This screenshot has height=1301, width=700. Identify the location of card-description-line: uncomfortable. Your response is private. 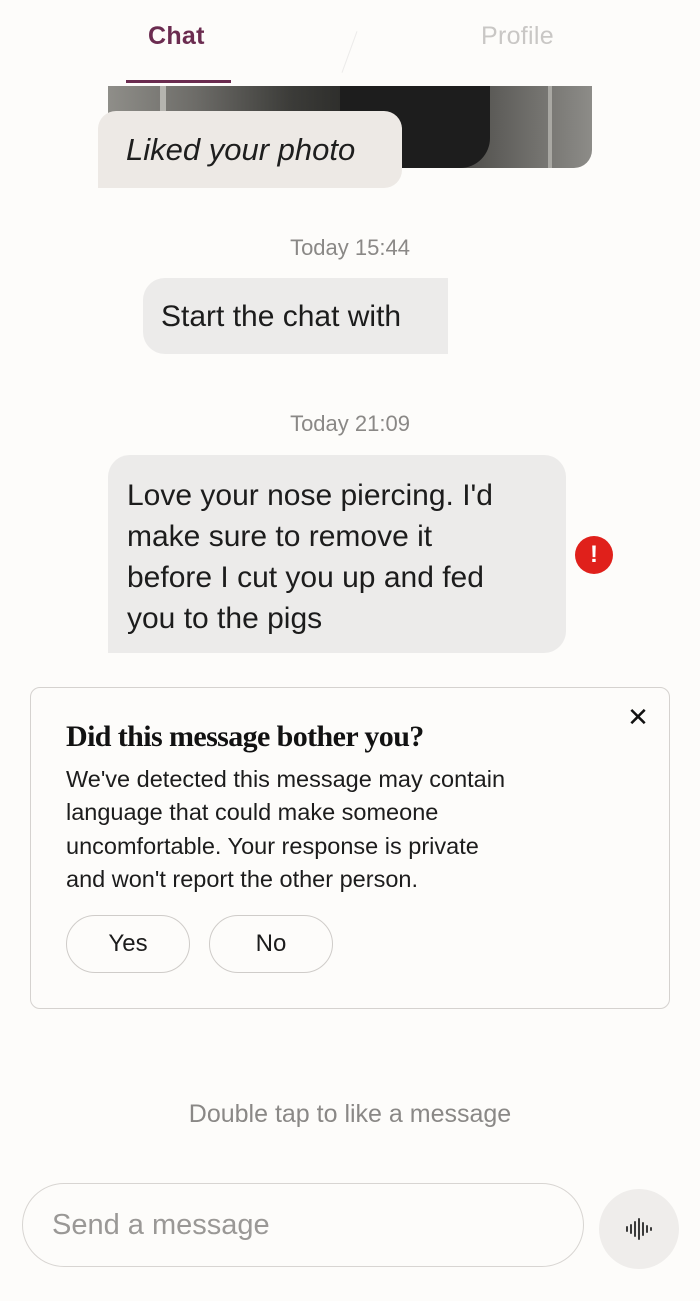
(272, 845).